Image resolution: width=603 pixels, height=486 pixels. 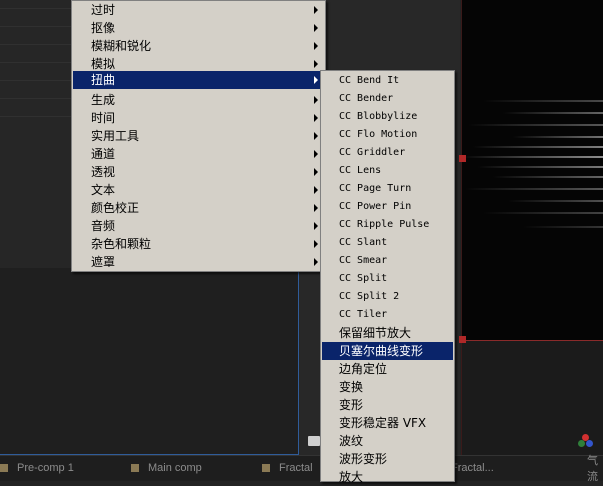 I want to click on color-channels-icon, so click(x=586, y=441).